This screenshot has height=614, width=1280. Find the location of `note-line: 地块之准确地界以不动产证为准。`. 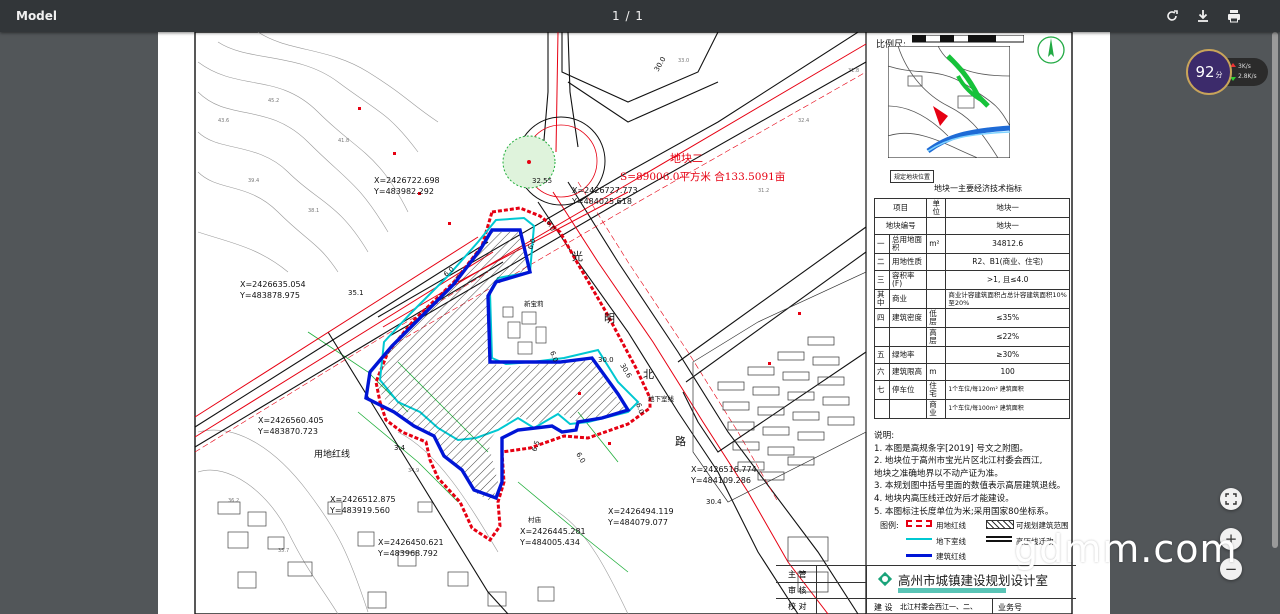

note-line: 地块之准确地界以不动产证为准。 is located at coordinates (938, 473).